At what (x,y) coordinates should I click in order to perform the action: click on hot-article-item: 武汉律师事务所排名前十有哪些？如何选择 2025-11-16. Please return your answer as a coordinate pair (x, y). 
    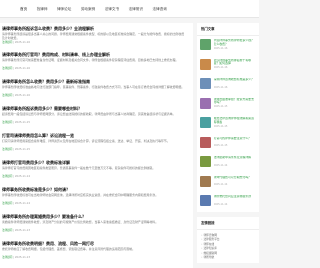
    Looking at the image, I should click on (228, 66).